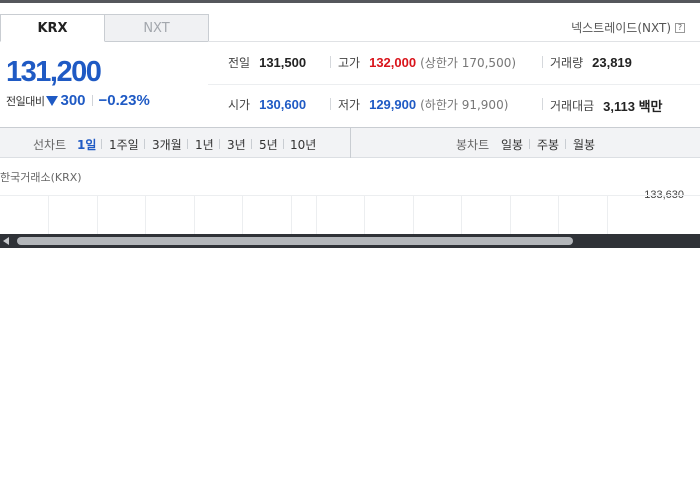  Describe the element at coordinates (54, 72) in the screenshot. I see `current-price: 131,200` at that location.